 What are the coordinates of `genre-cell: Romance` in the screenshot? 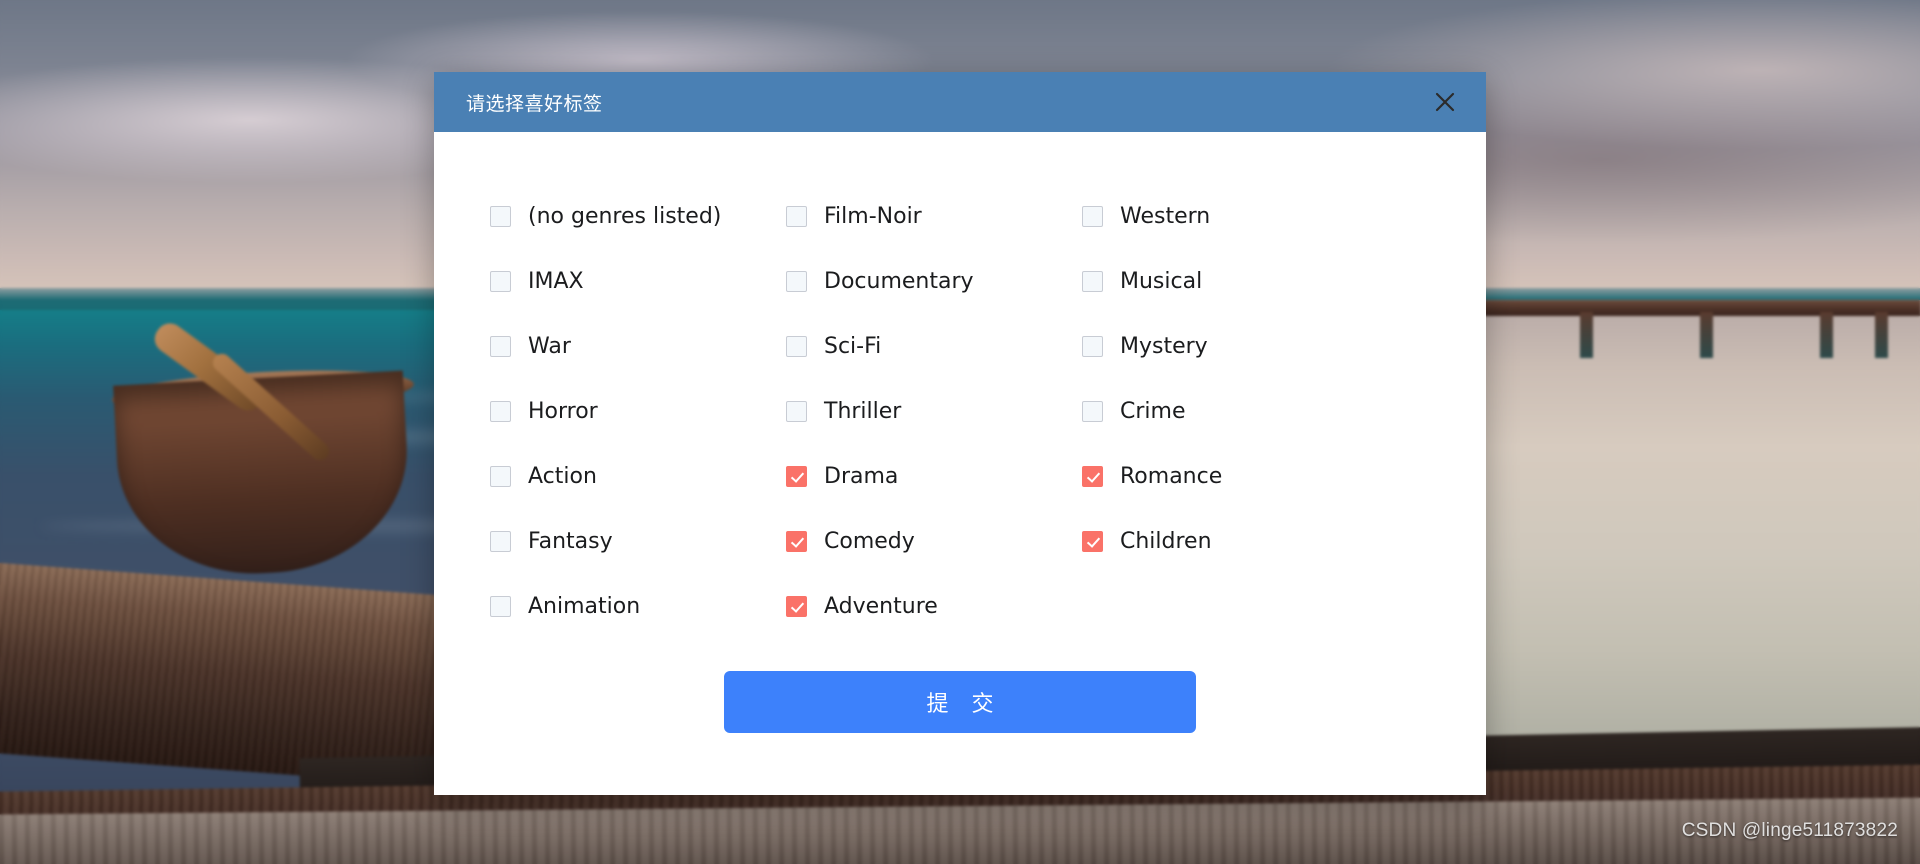 It's located at (1230, 476).